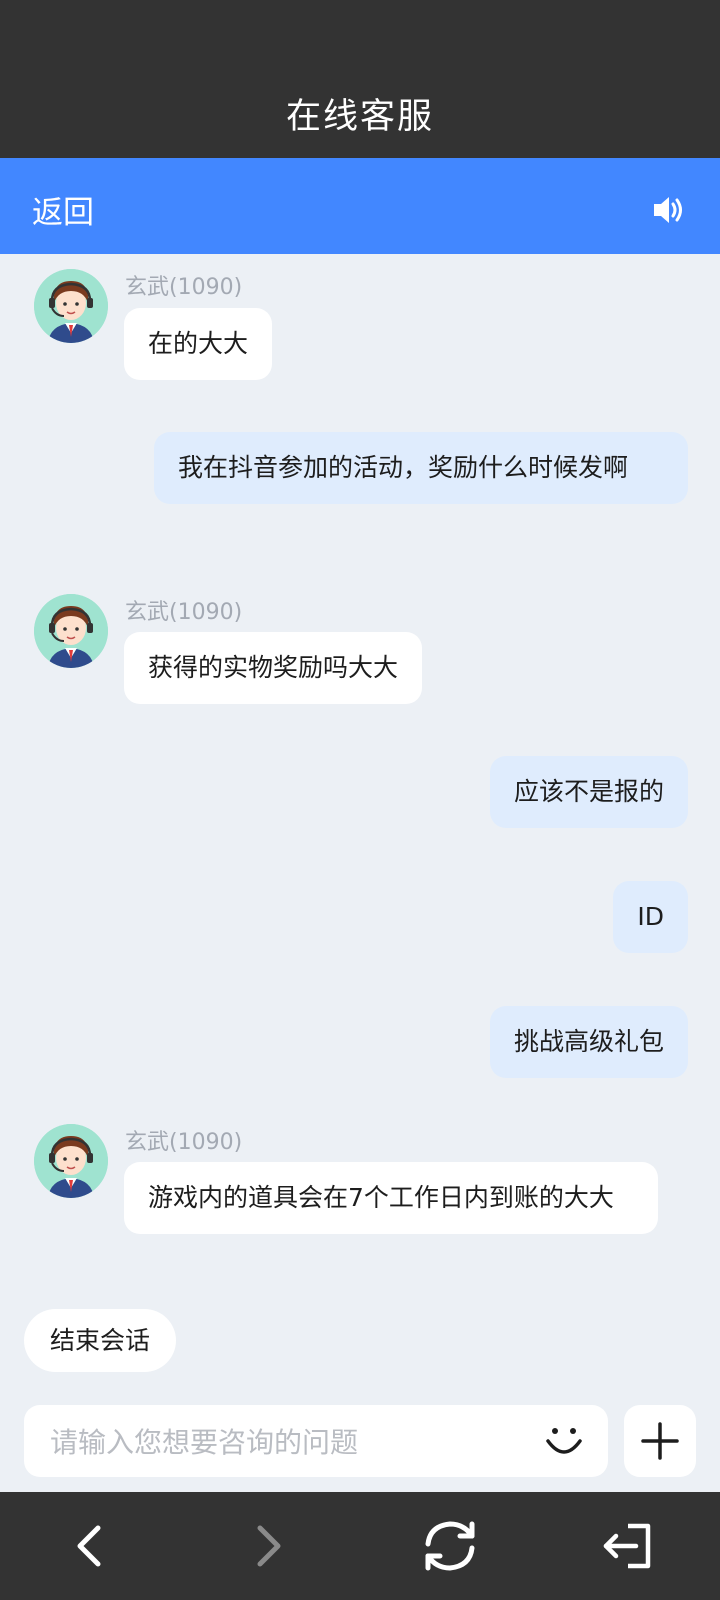  What do you see at coordinates (273, 668) in the screenshot?
I see `agent-bubble: 获得的实物奖励吗大大` at bounding box center [273, 668].